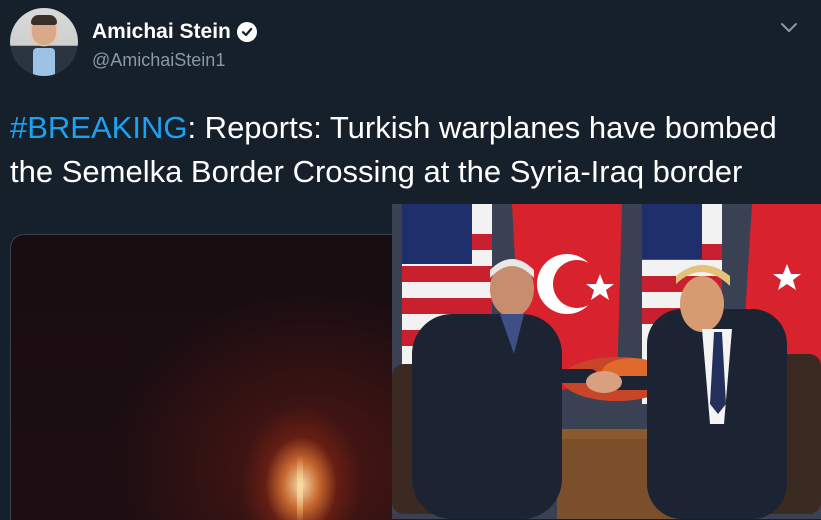 The height and width of the screenshot is (520, 821). Describe the element at coordinates (98, 127) in the screenshot. I see `hashtag-link: #BREAKING` at that location.